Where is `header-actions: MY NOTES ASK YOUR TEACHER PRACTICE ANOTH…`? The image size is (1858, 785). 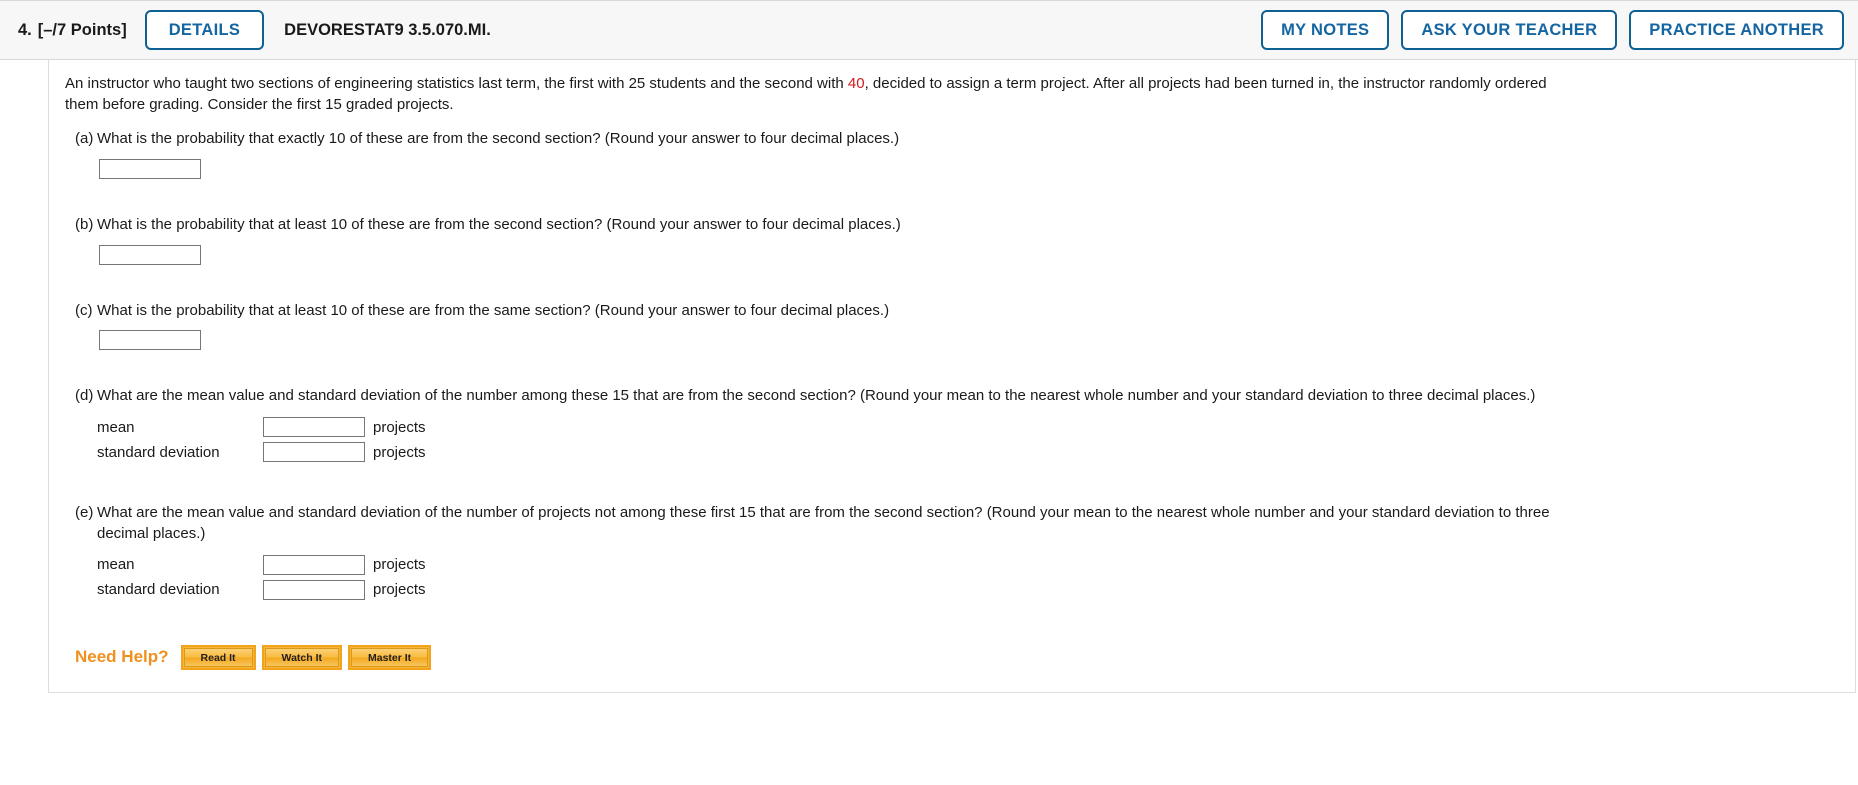 header-actions: MY NOTES ASK YOUR TEACHER PRACTICE ANOTH… is located at coordinates (1552, 30).